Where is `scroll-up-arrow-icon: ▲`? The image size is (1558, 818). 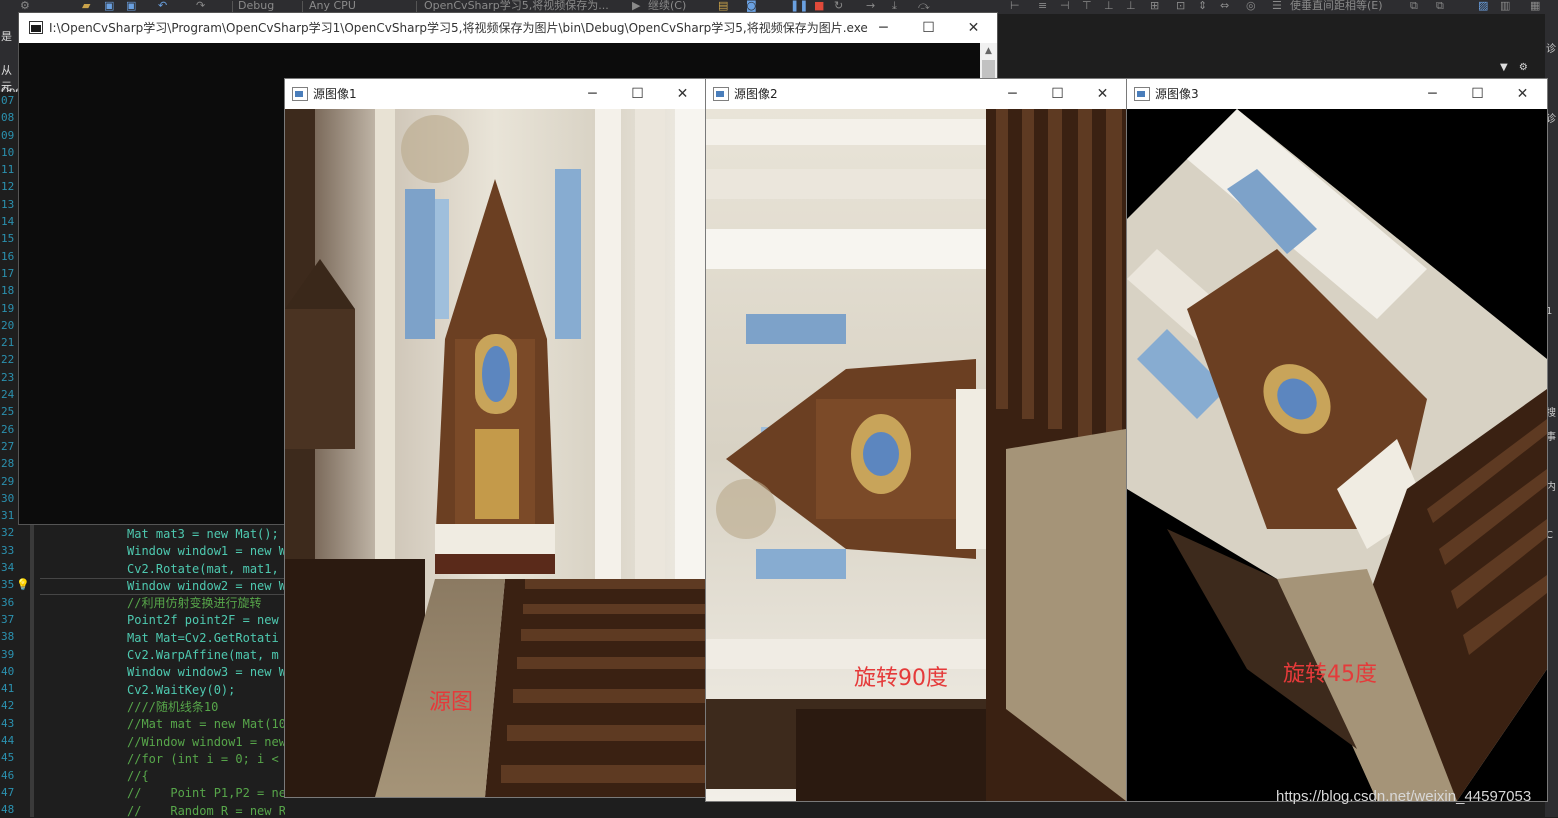
scroll-up-arrow-icon: ▲ is located at coordinates (988, 51).